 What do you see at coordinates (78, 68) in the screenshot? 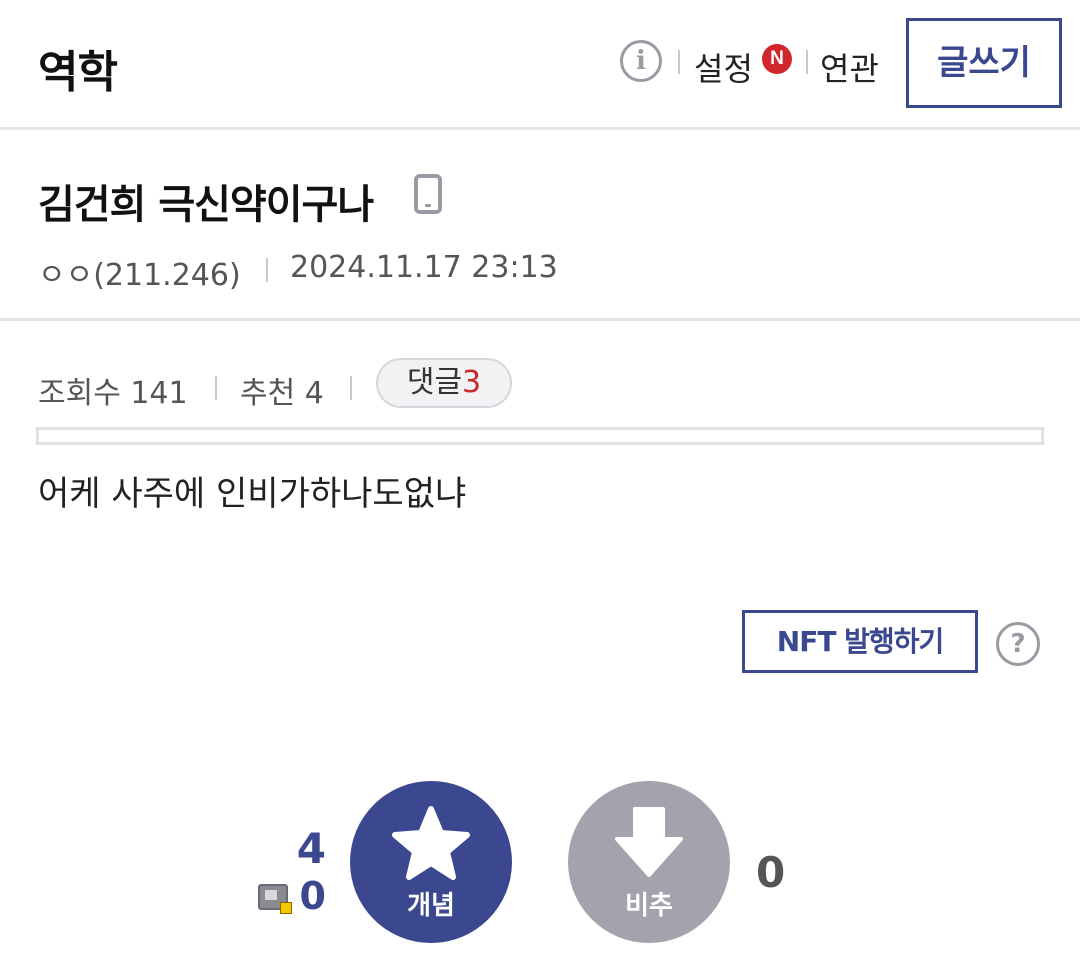
I see `gallery-title: 역학` at bounding box center [78, 68].